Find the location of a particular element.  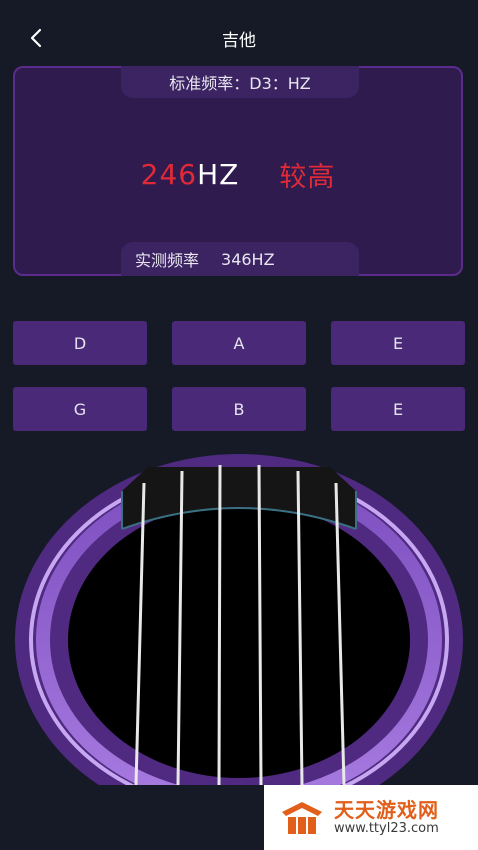

string-button-b: B is located at coordinates (239, 409).